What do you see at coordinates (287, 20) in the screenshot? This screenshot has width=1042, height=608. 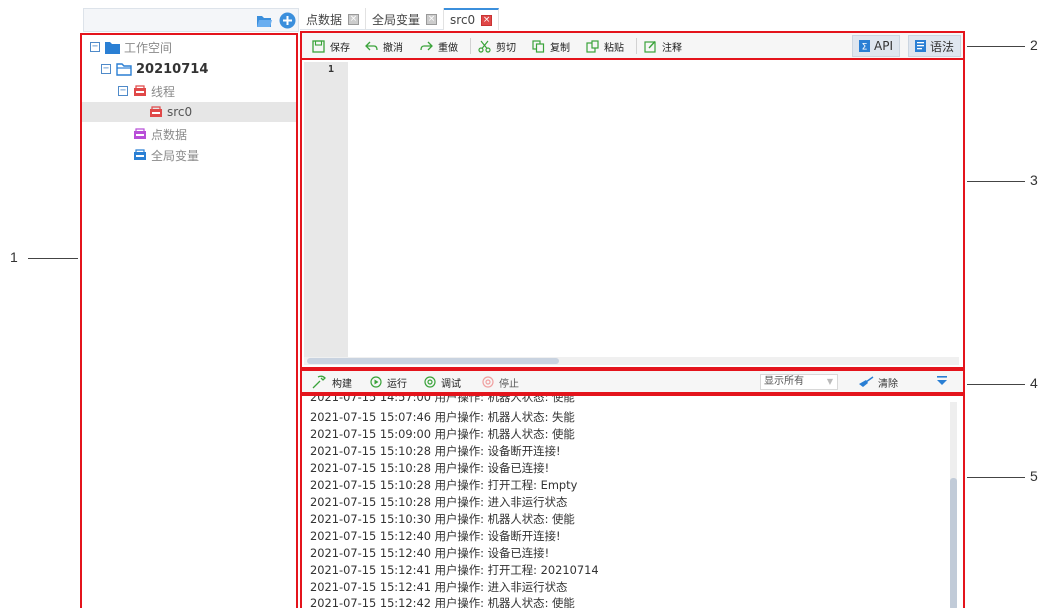 I see `add-circle-icon` at bounding box center [287, 20].